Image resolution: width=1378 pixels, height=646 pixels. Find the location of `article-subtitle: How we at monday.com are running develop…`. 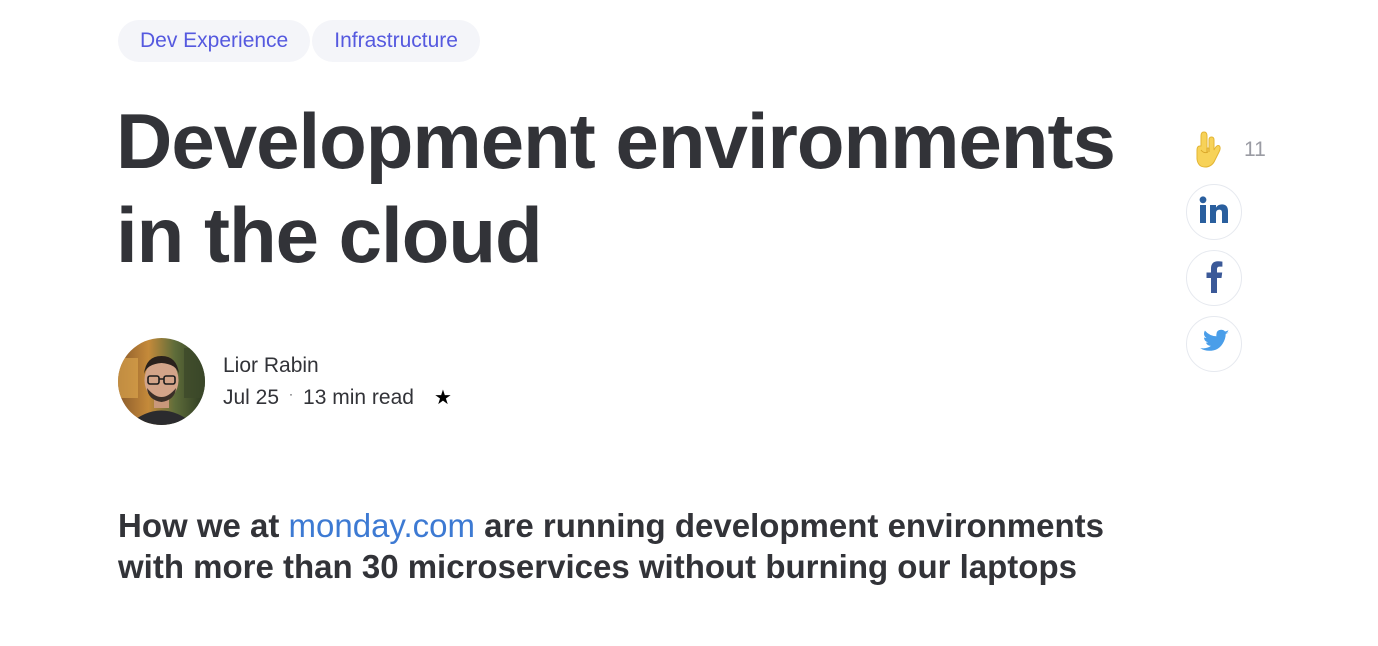

article-subtitle: How we at monday.com are running develop… is located at coordinates (648, 546).